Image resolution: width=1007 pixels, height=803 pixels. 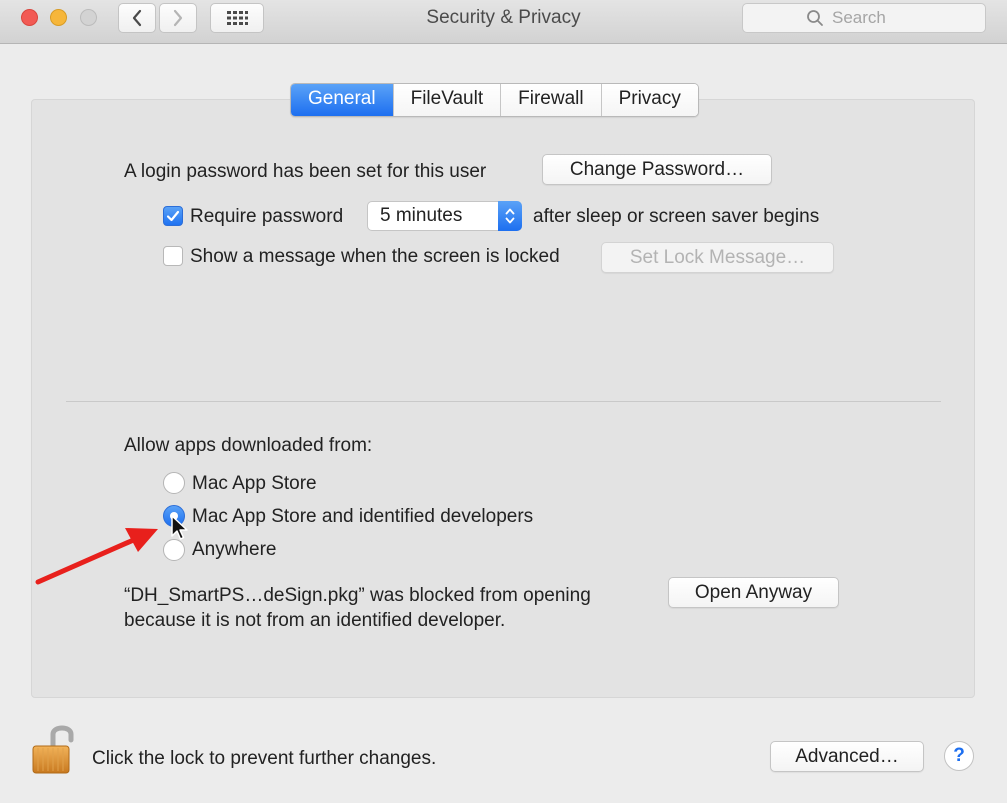 I want to click on password-delay-select: 5 minutes, so click(x=444, y=216).